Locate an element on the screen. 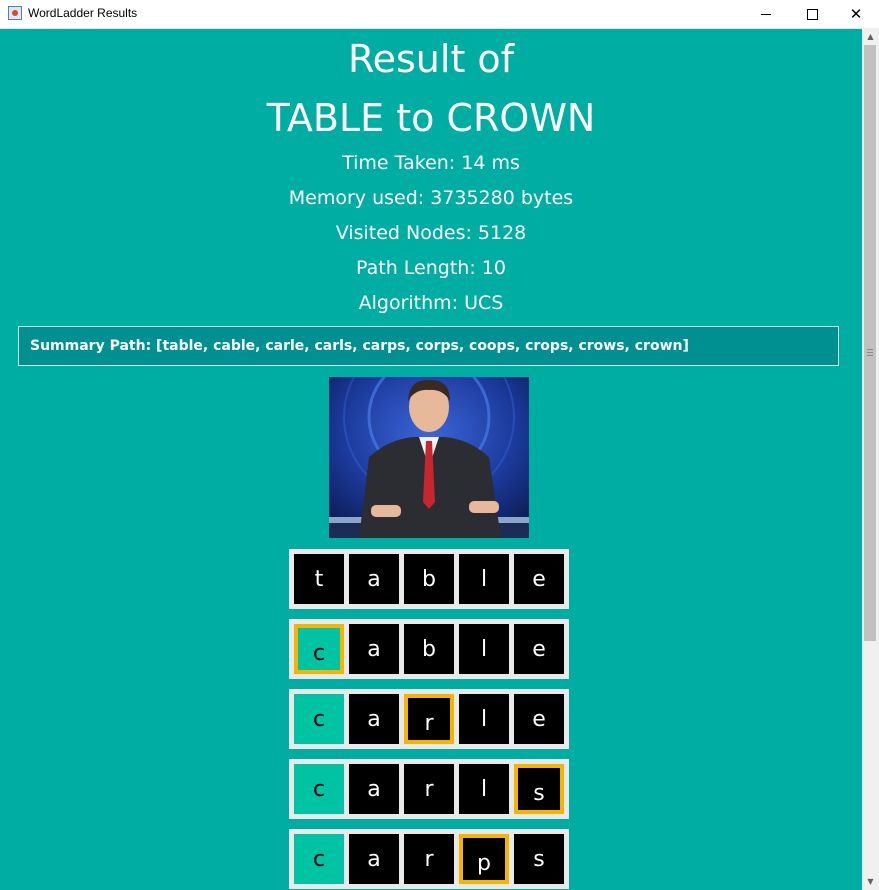 The height and width of the screenshot is (890, 879). reaction-gif is located at coordinates (429, 457).